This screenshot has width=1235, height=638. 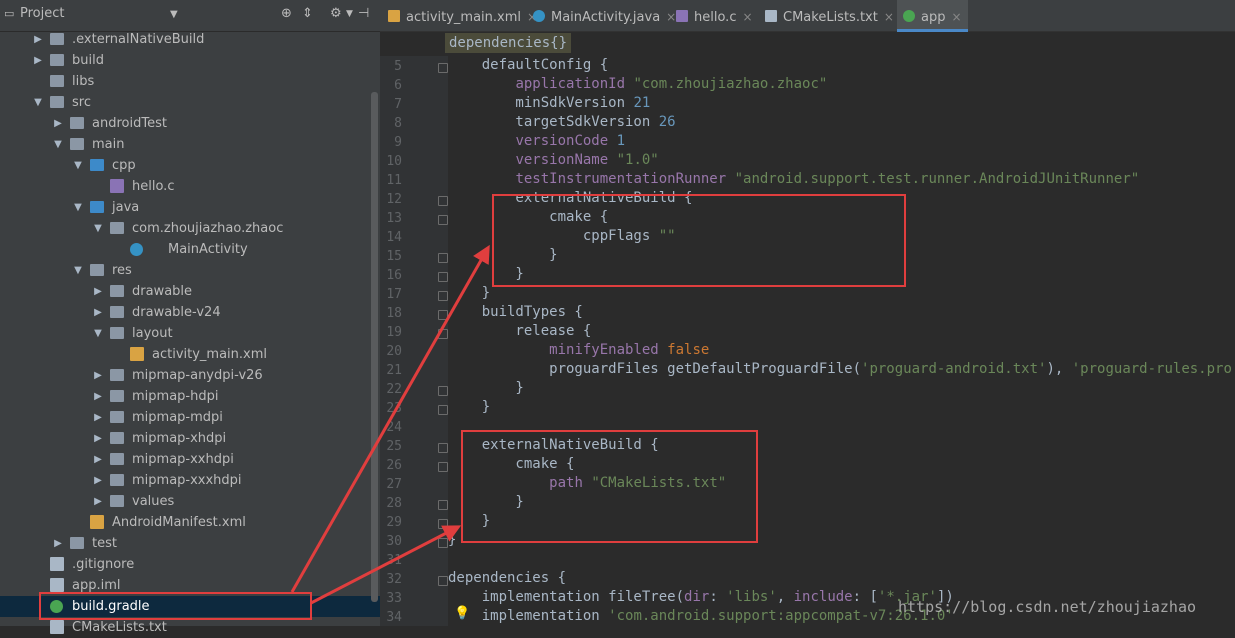 I want to click on tab-app: app ×, so click(x=932, y=16).